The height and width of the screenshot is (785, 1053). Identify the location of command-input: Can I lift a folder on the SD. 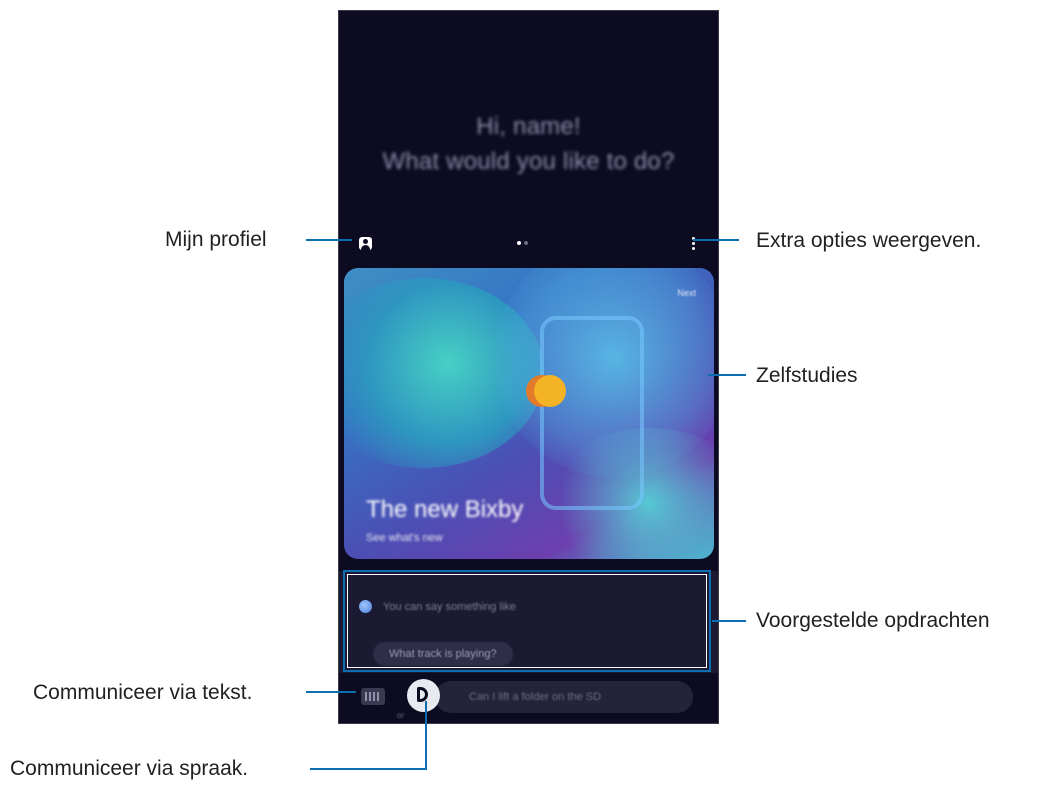
(564, 697).